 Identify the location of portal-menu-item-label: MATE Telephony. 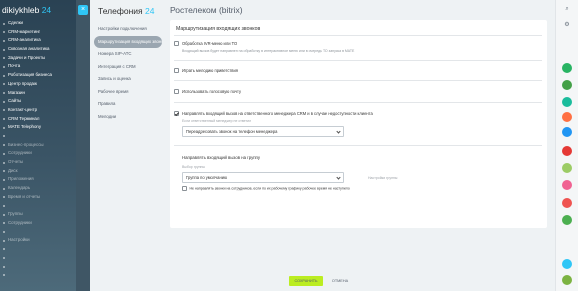
(25, 127).